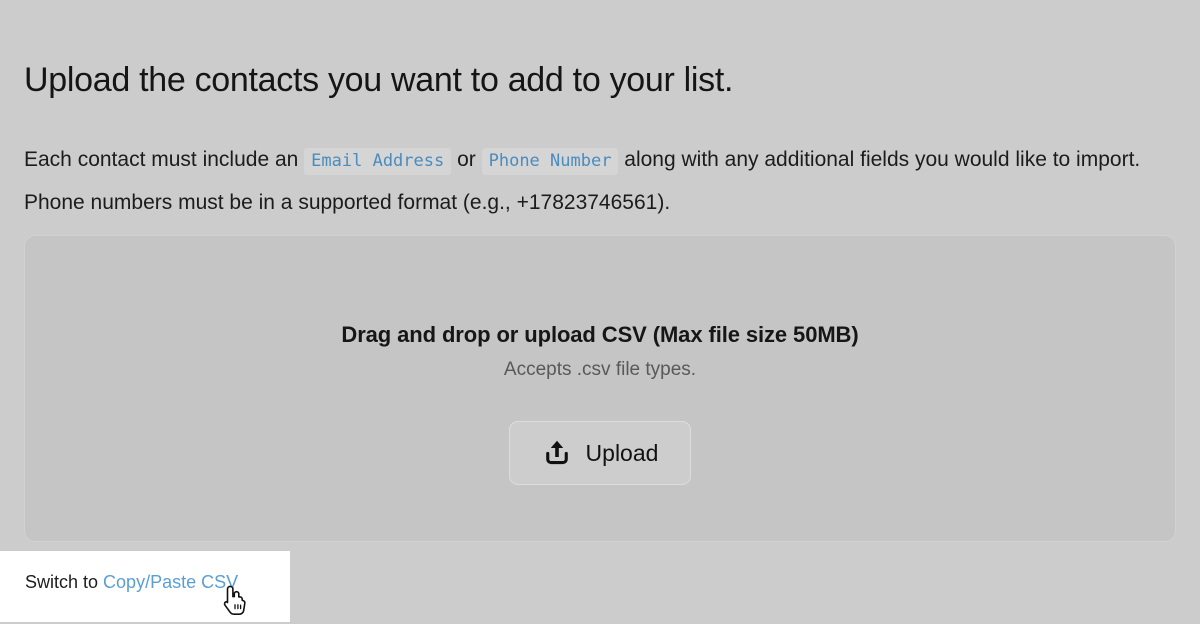 The image size is (1200, 624). What do you see at coordinates (378, 161) in the screenshot?
I see `email-address-chip: Email Address` at bounding box center [378, 161].